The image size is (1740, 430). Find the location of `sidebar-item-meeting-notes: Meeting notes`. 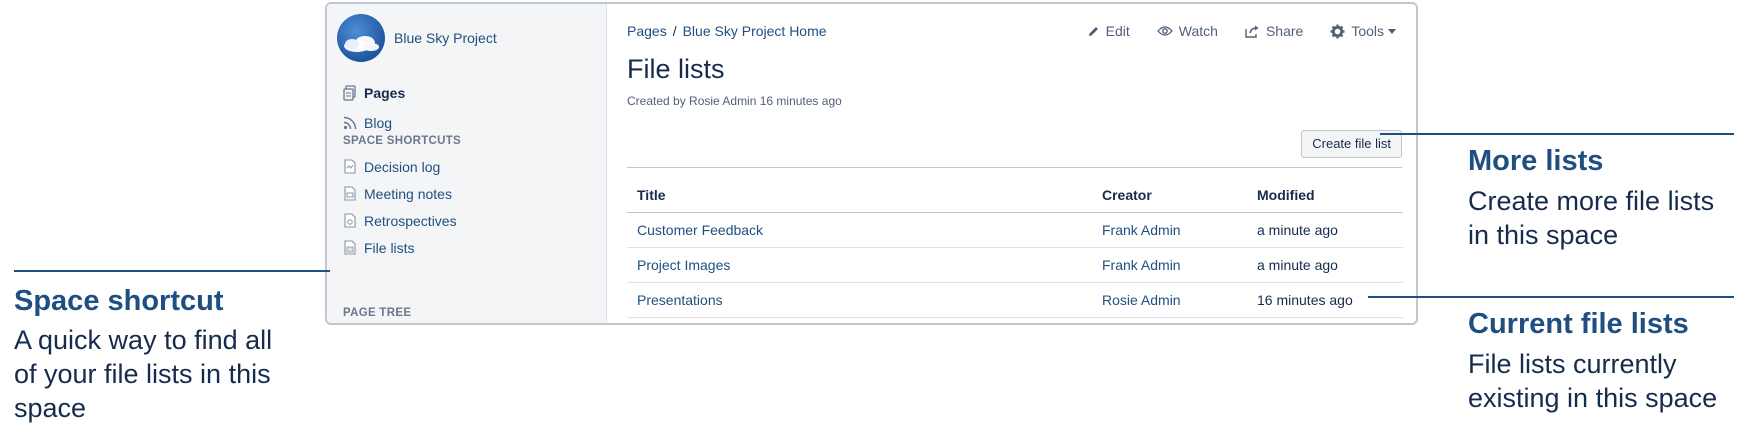

sidebar-item-meeting-notes: Meeting notes is located at coordinates (400, 193).